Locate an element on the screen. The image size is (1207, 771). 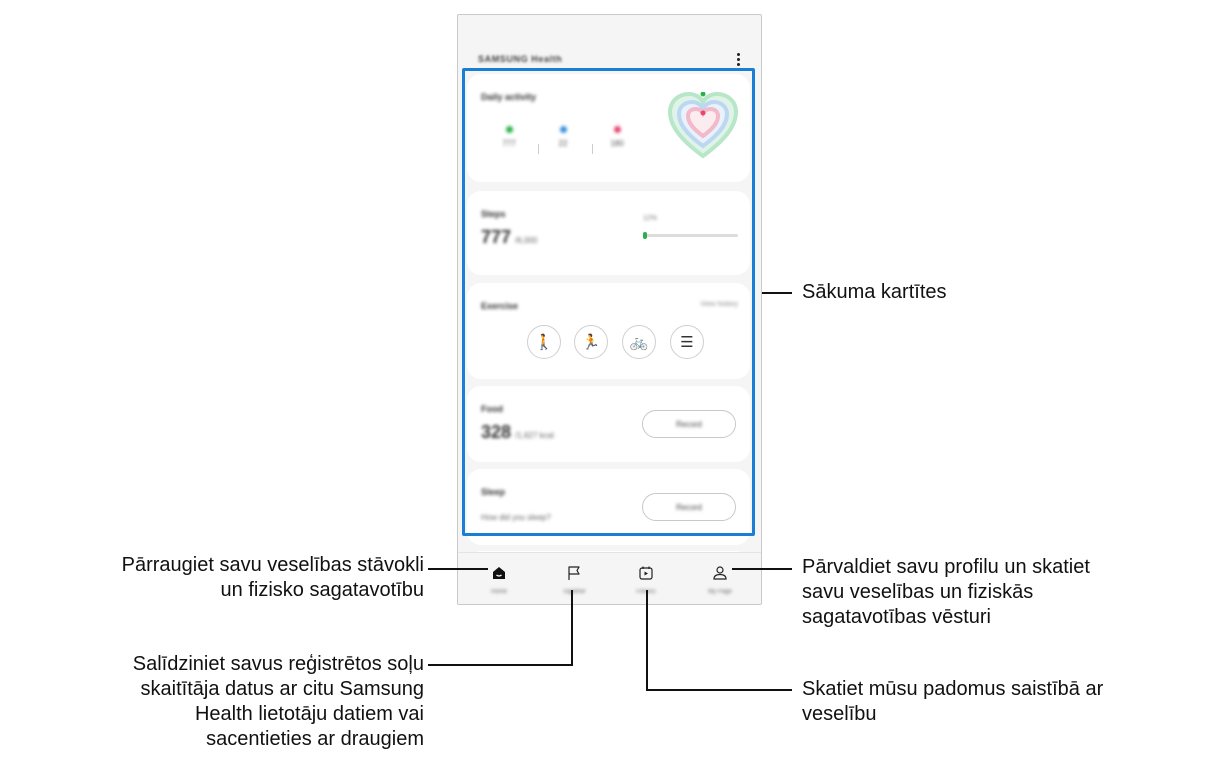
steps-progress-fill is located at coordinates (645, 235).